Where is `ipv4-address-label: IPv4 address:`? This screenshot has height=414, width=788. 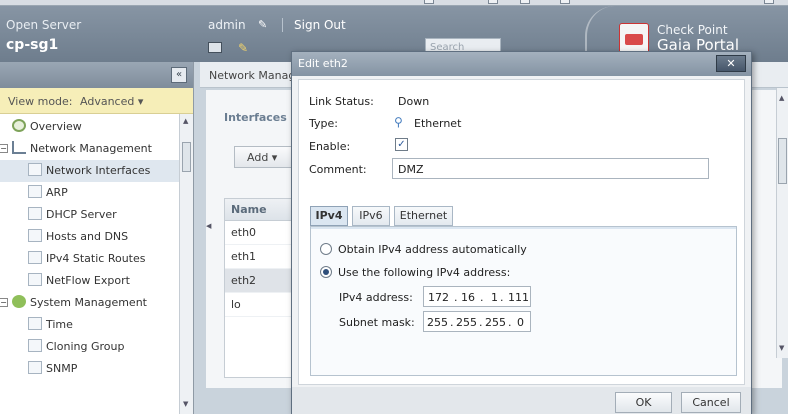 ipv4-address-label: IPv4 address: is located at coordinates (376, 297).